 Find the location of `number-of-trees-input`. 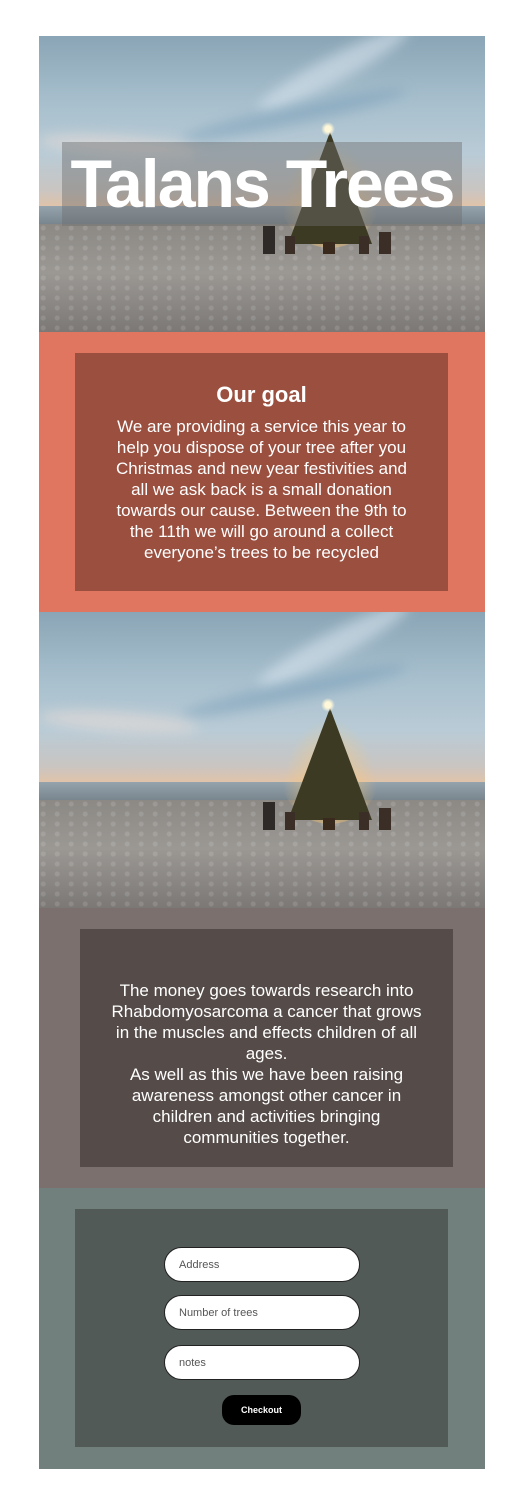

number-of-trees-input is located at coordinates (262, 1312).